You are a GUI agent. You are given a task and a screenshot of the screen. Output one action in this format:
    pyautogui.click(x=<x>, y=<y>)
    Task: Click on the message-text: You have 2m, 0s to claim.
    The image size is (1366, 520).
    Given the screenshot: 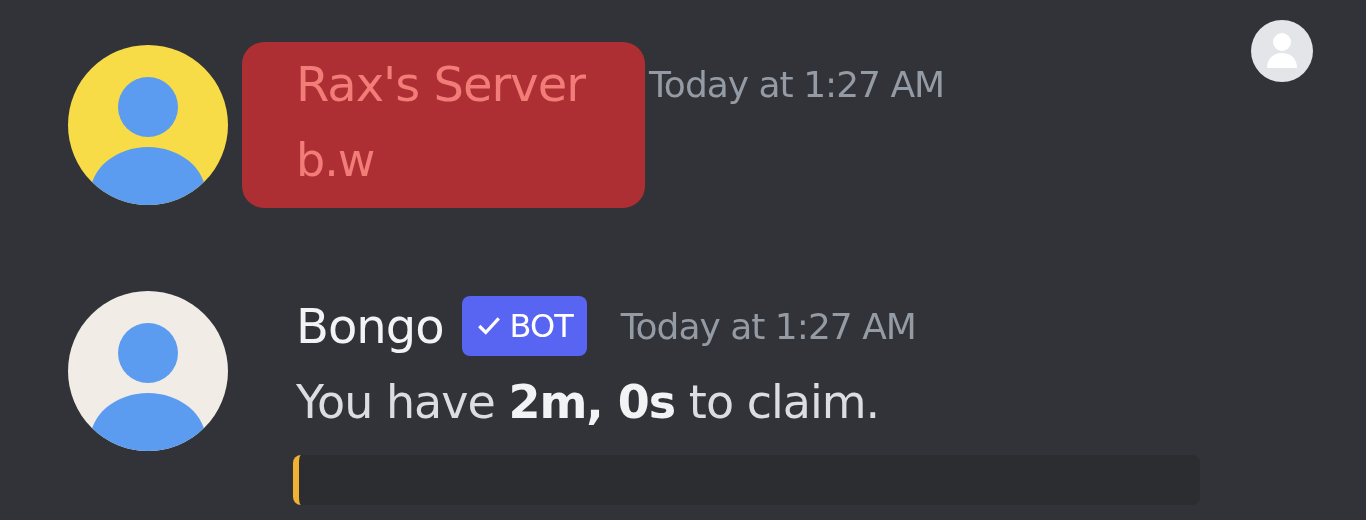 What is the action you would take?
    pyautogui.click(x=588, y=402)
    